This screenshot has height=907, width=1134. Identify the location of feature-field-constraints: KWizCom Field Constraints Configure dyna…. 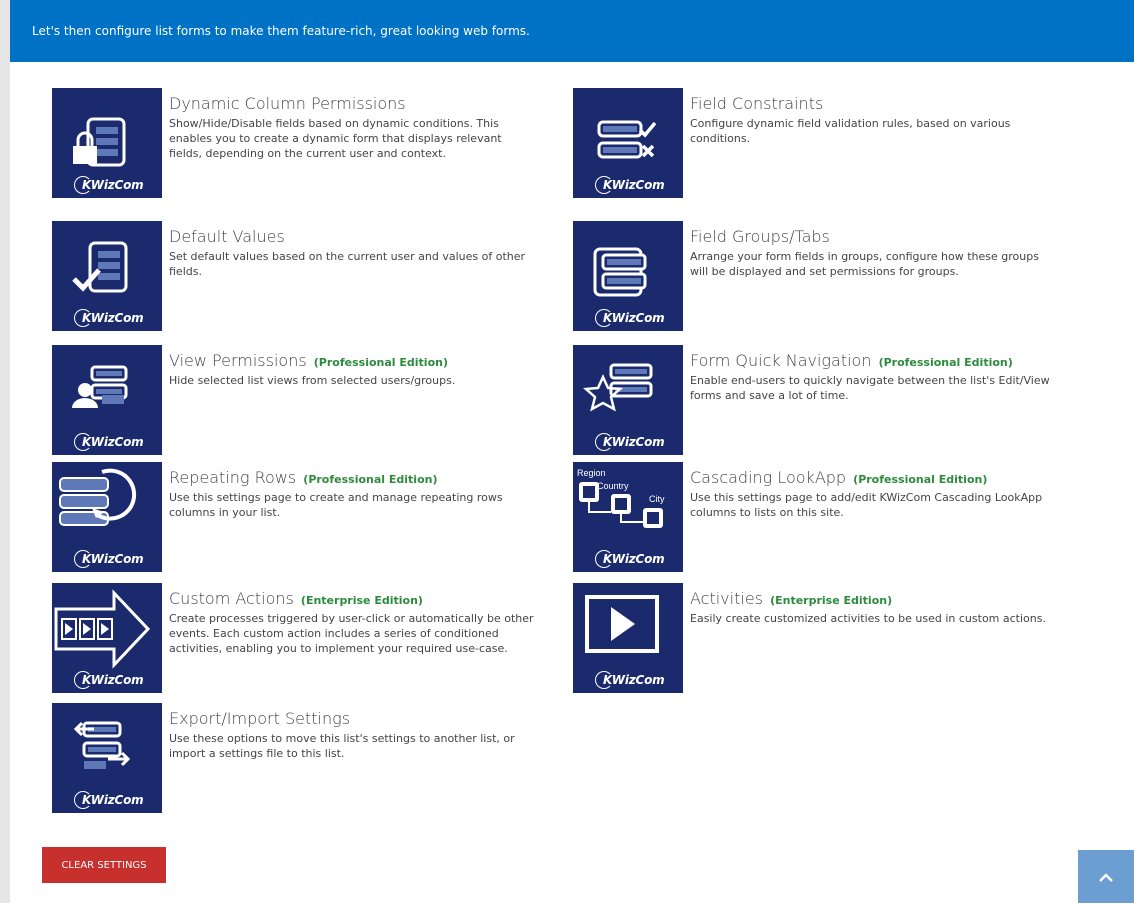
(808, 143).